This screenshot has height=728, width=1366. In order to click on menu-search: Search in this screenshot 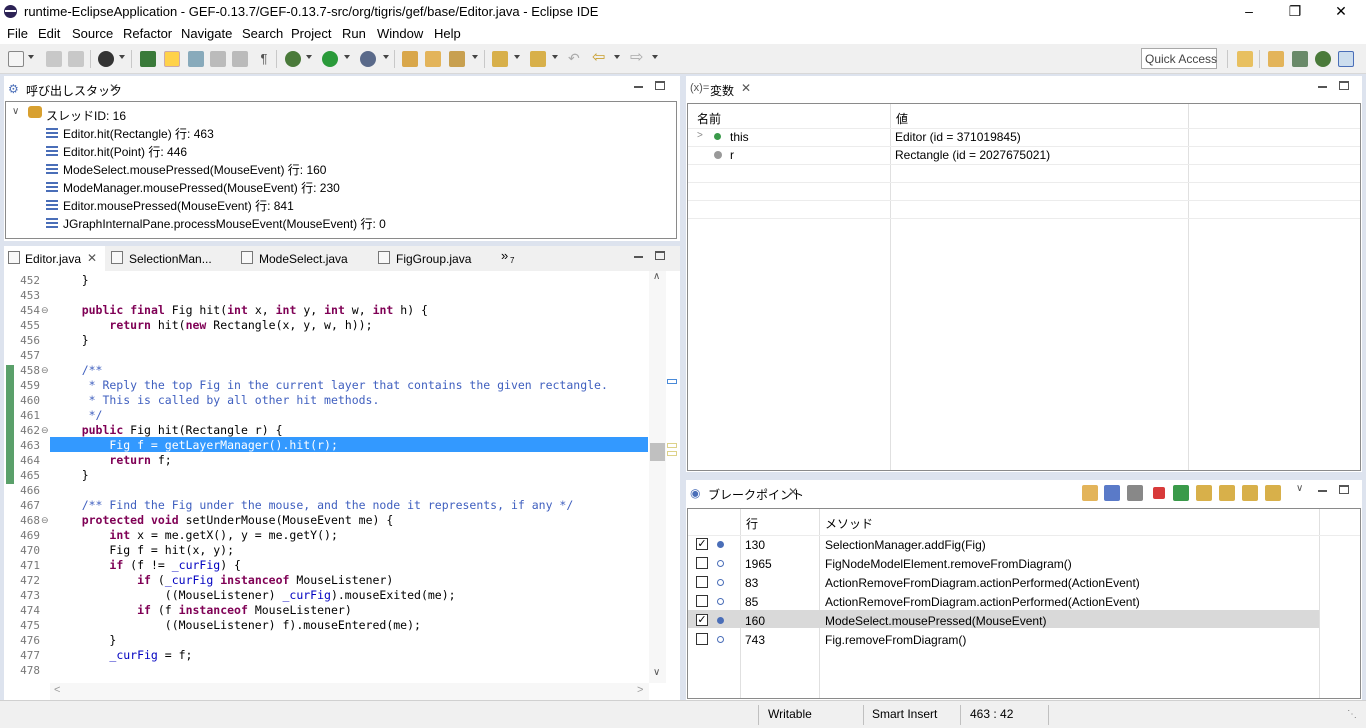, I will do `click(262, 33)`.